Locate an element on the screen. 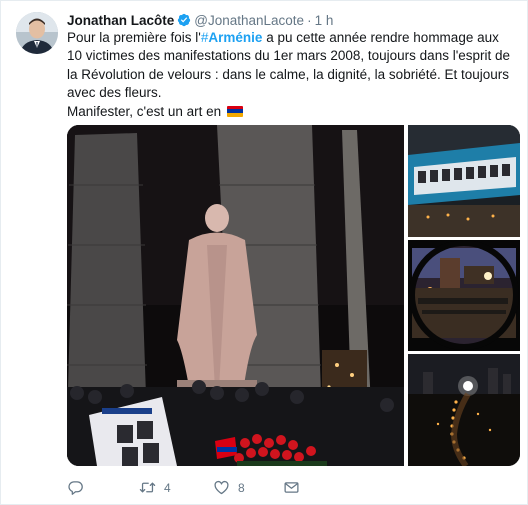 Image resolution: width=528 pixels, height=505 pixels. avatar-photo is located at coordinates (37, 33).